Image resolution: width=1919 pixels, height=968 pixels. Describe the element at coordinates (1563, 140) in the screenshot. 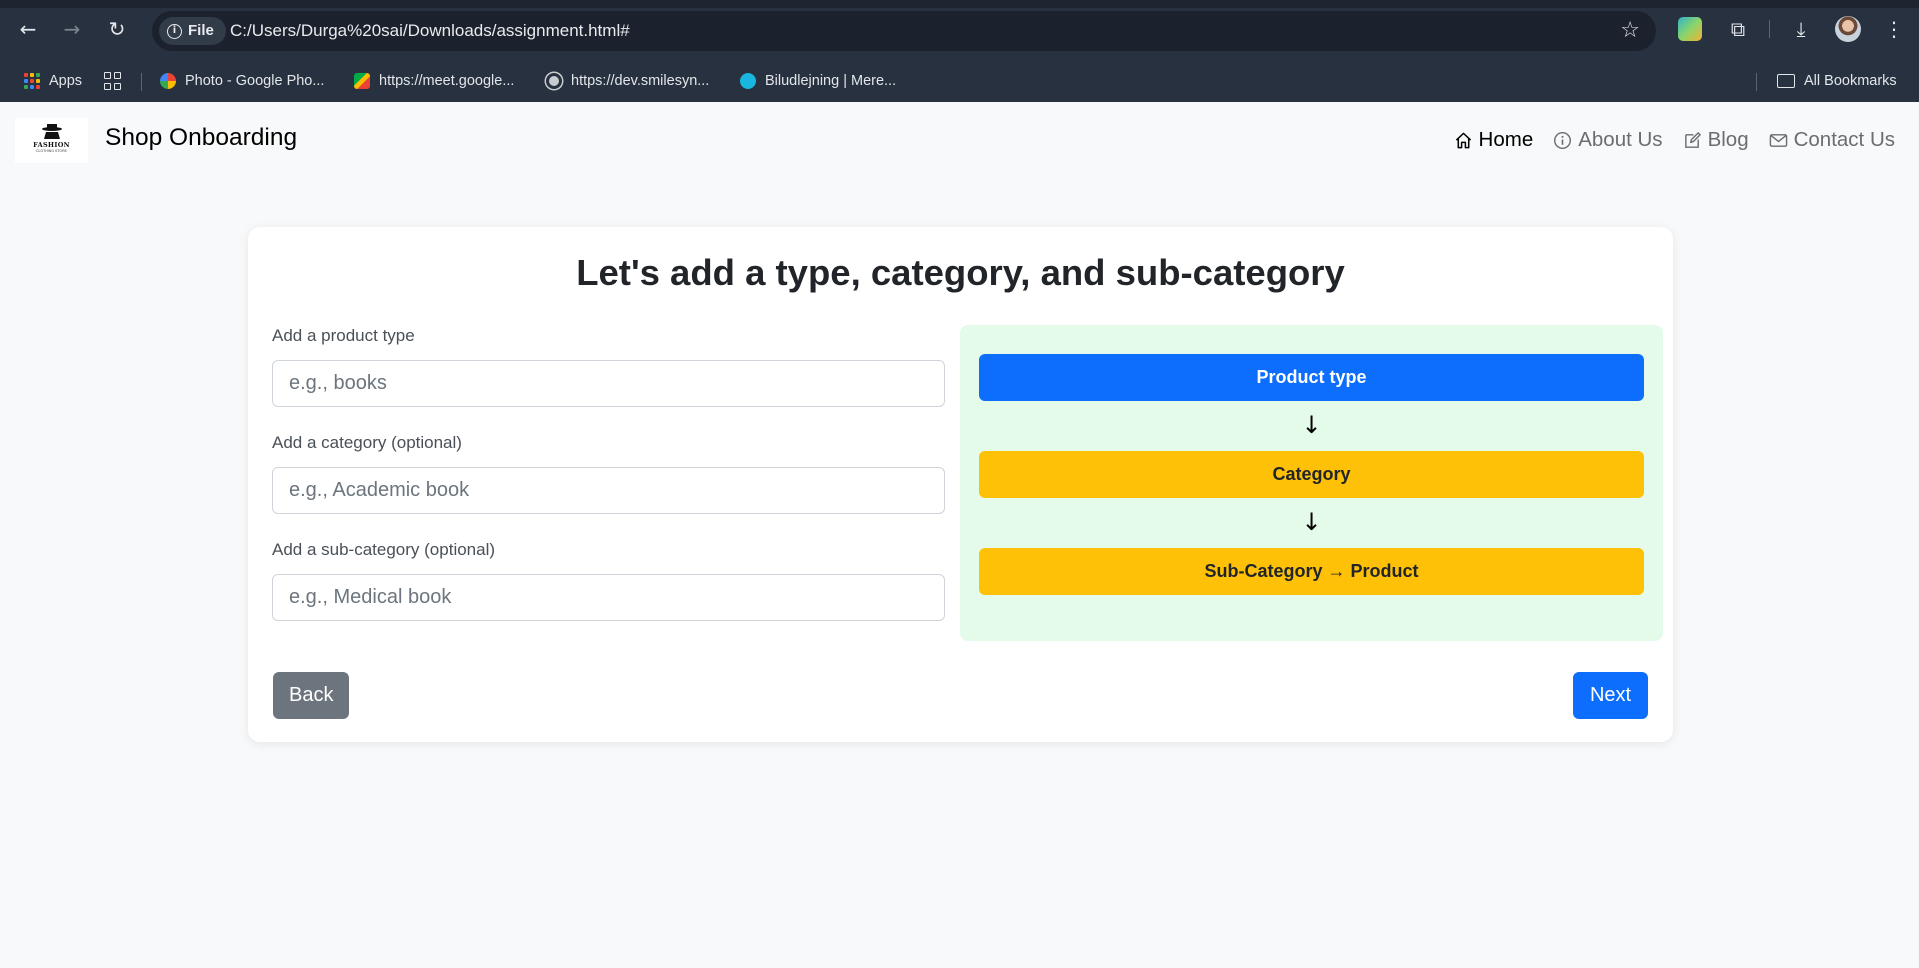

I see `info-circle-icon` at that location.